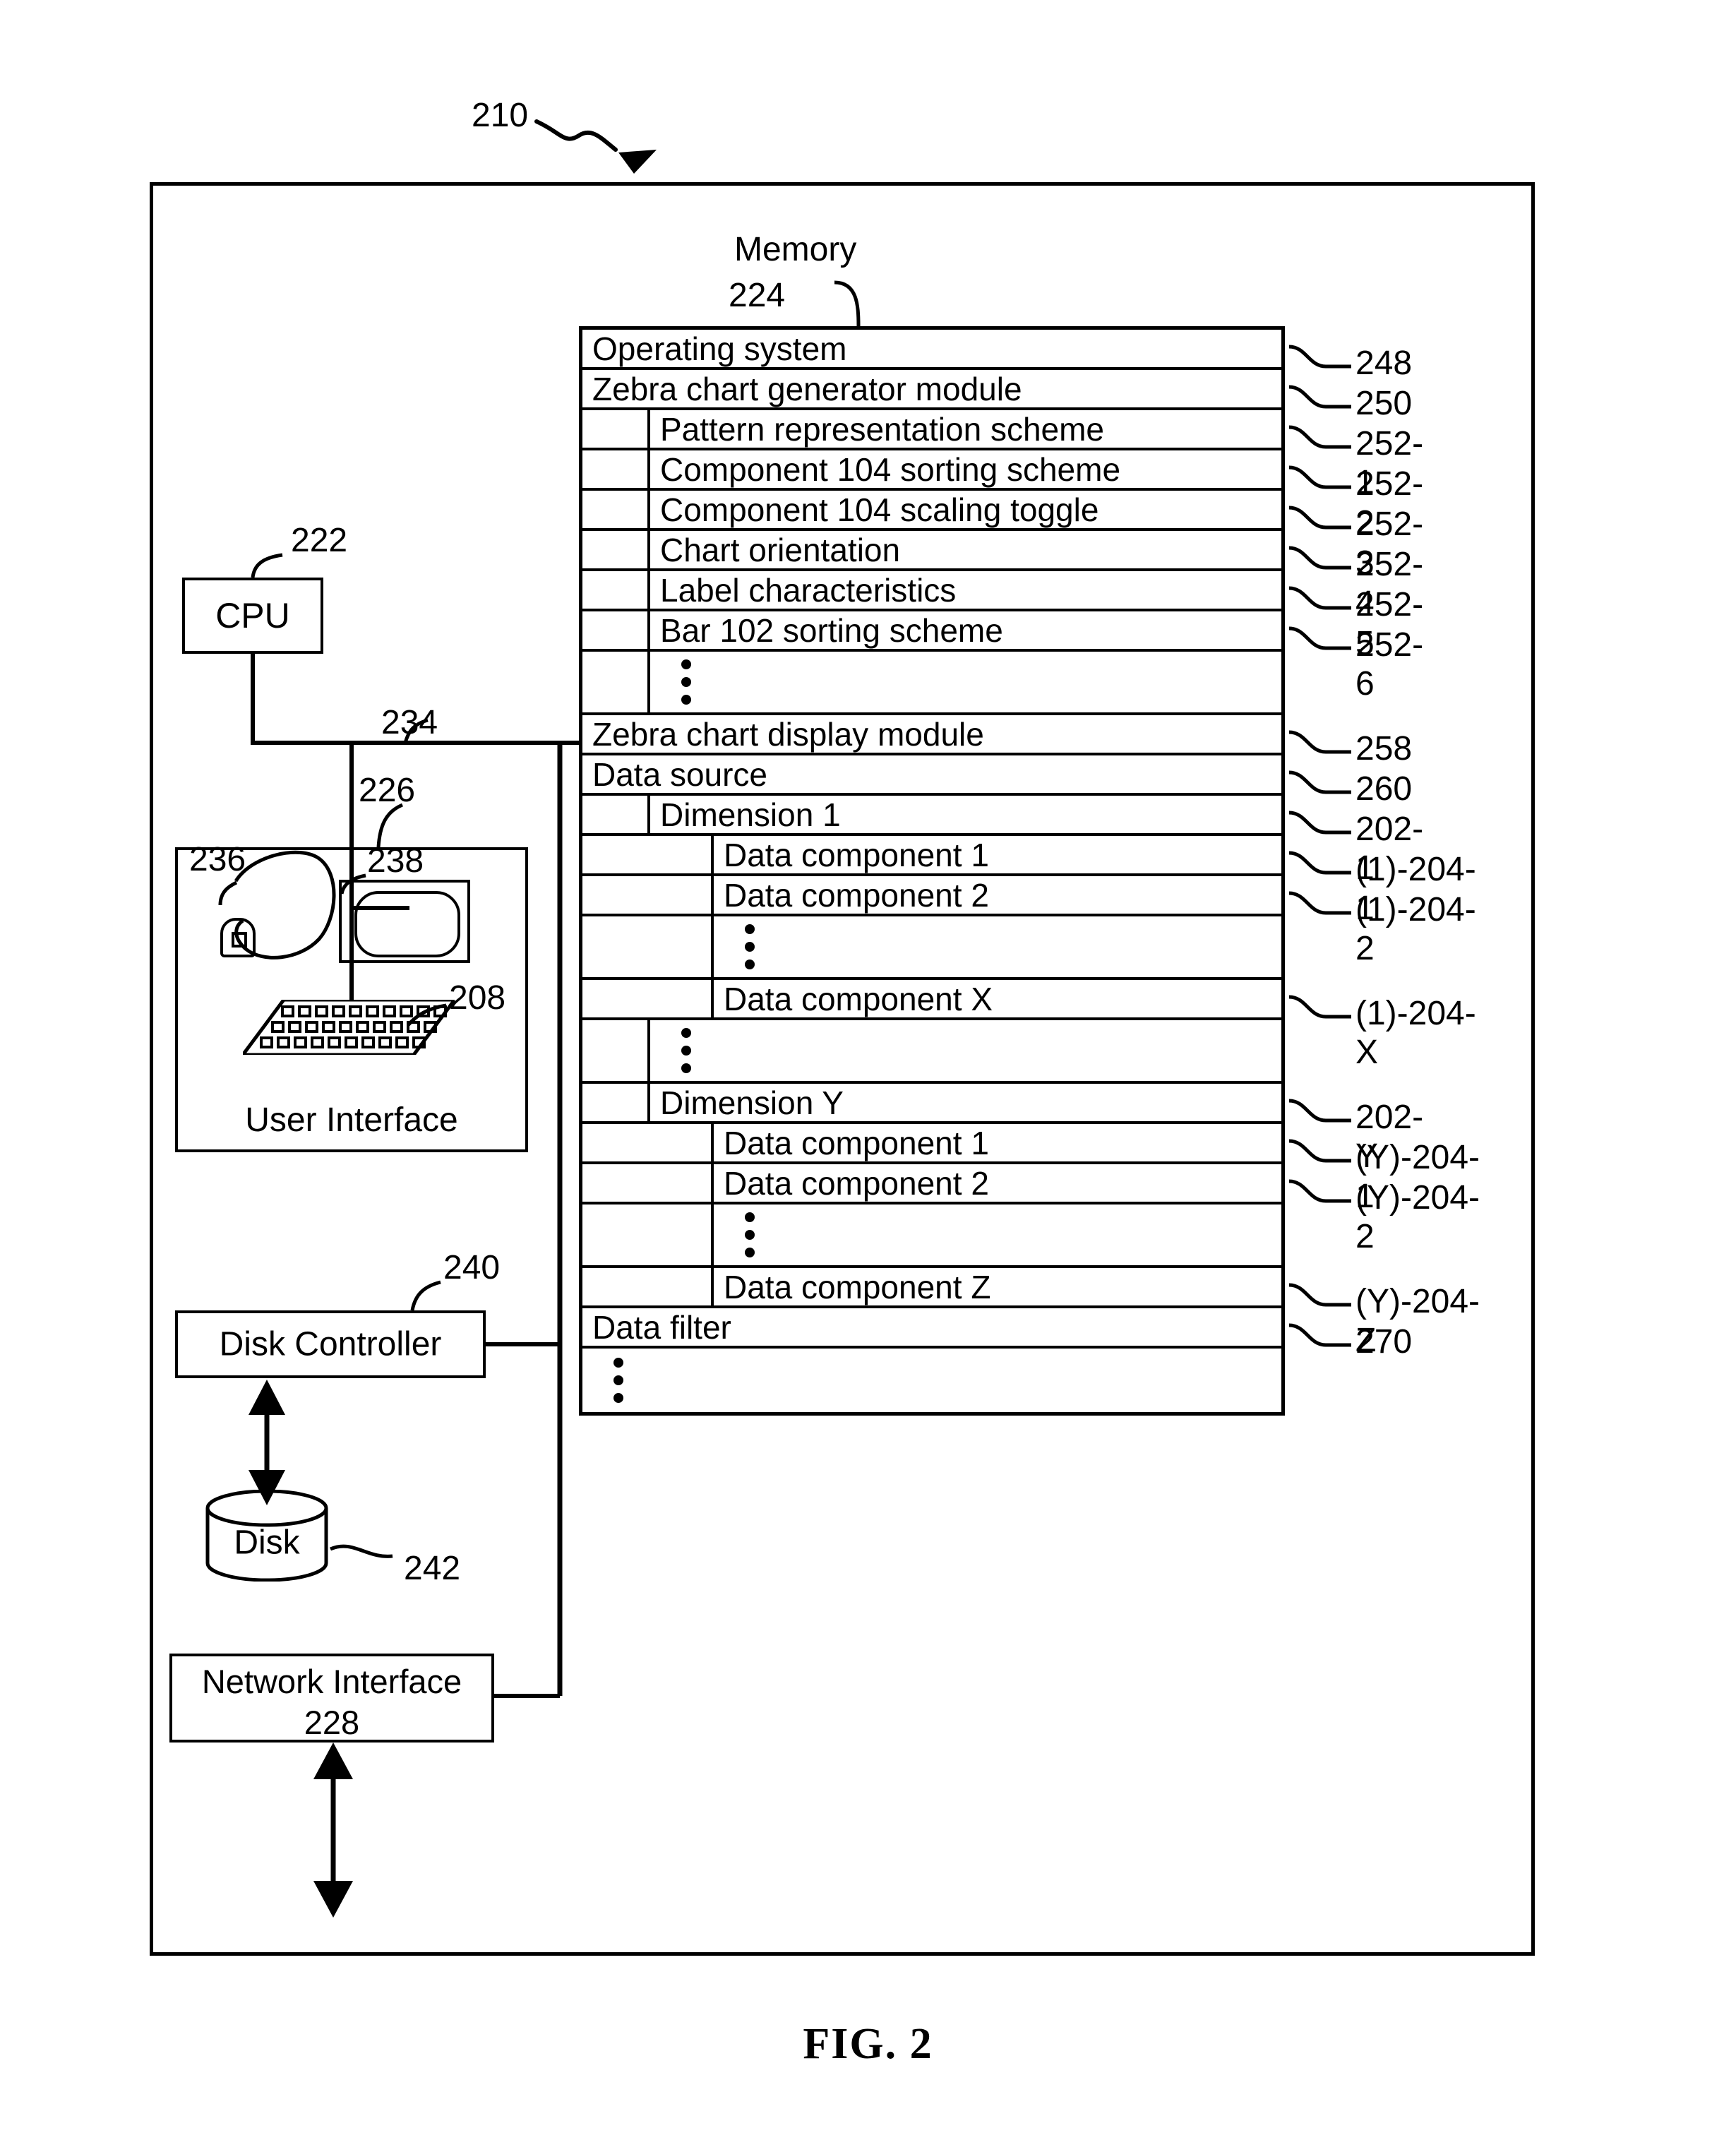 This screenshot has height=2152, width=1736. Describe the element at coordinates (1384, 1342) in the screenshot. I see `reference-numeral: 270` at that location.